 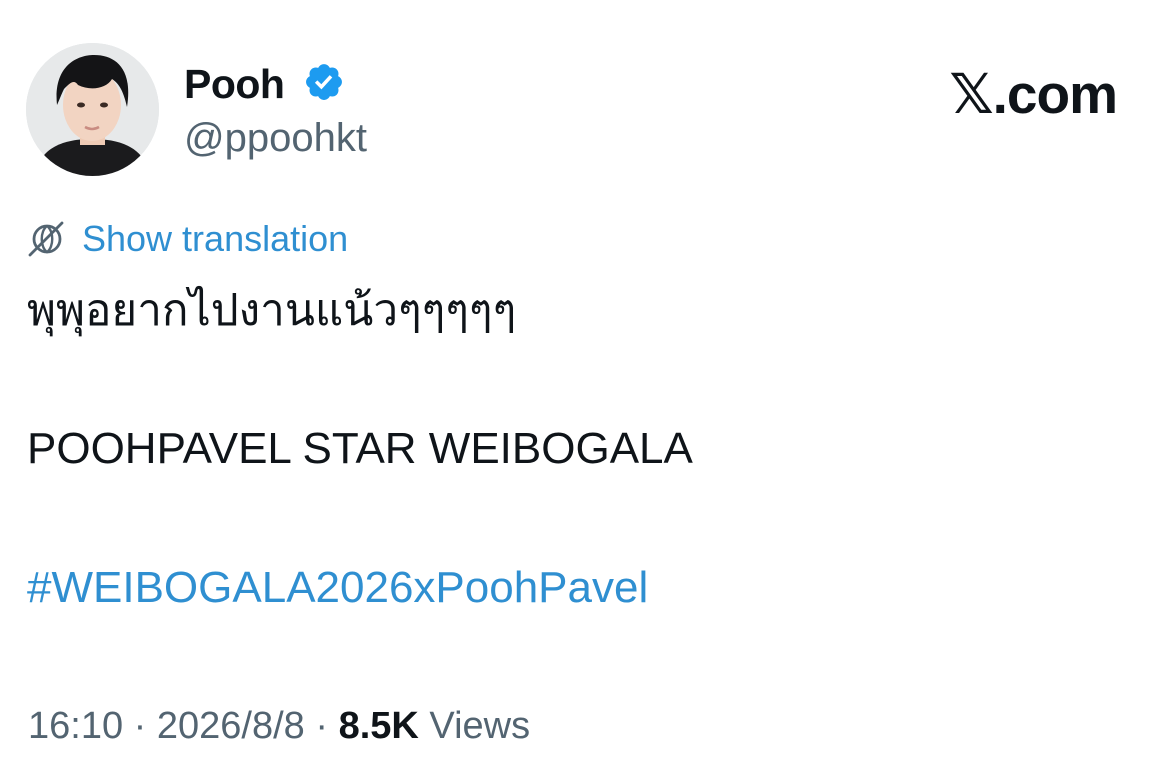 I want to click on site-logo: 𝕏.com, so click(x=1033, y=94).